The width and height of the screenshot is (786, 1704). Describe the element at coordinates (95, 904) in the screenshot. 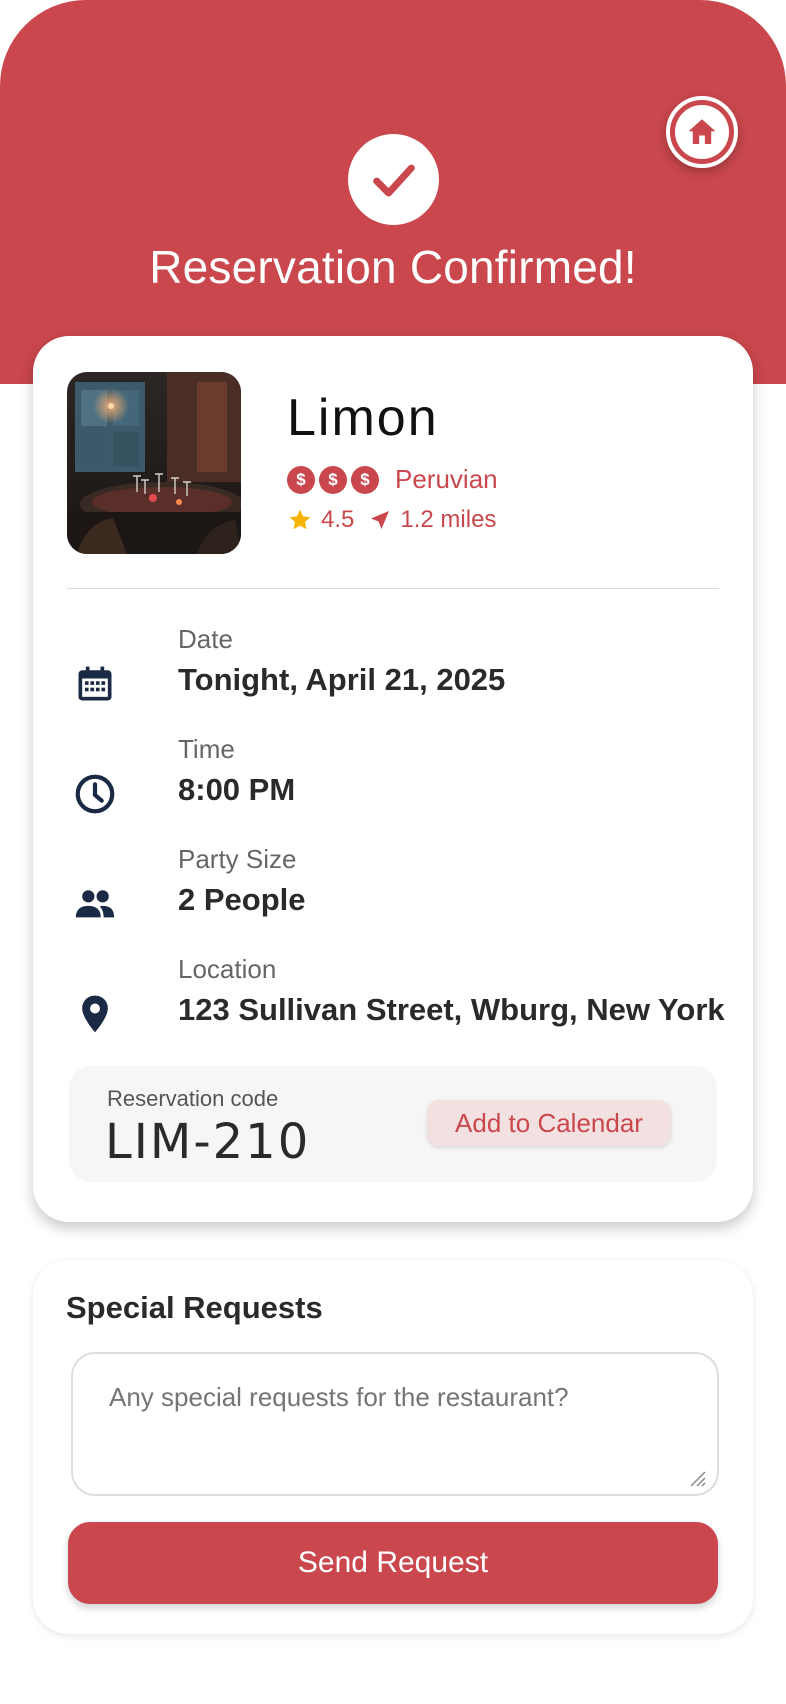

I see `people-icon` at that location.